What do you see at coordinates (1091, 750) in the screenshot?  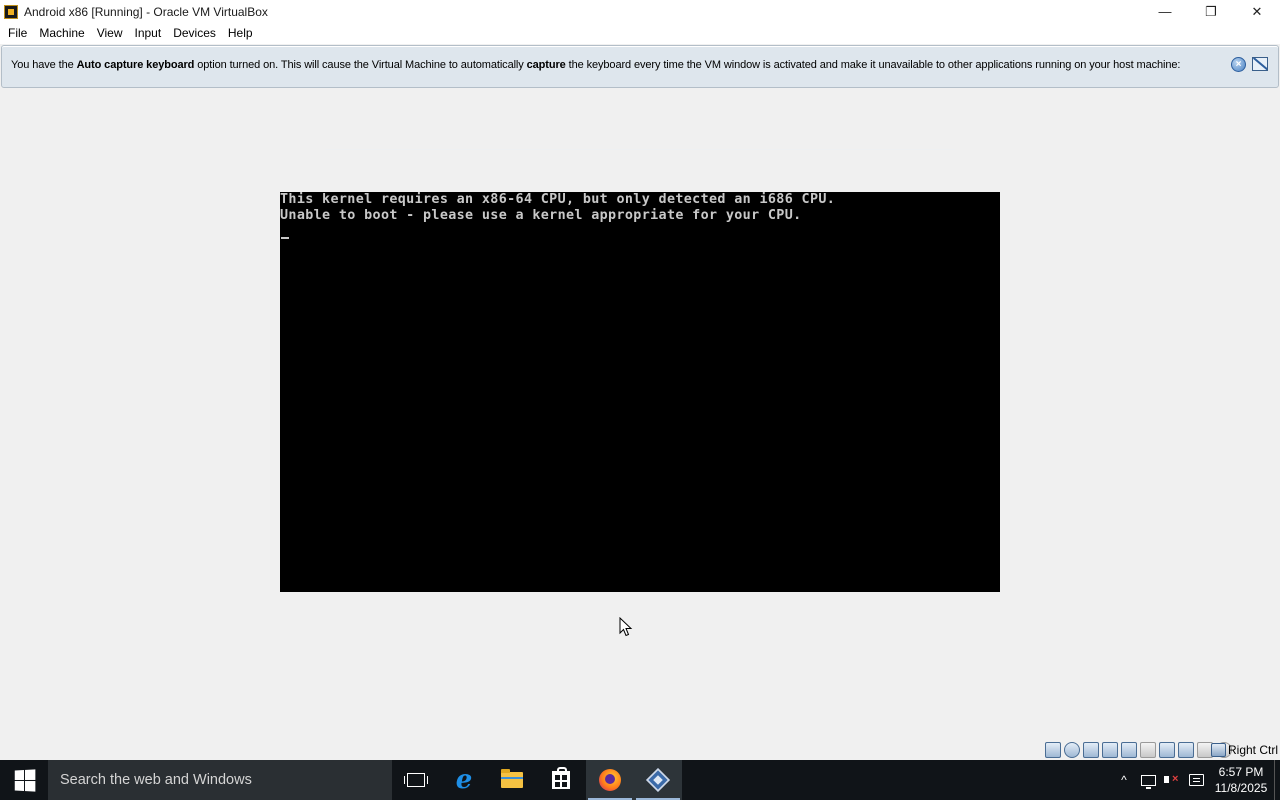 I see `audio-icon` at bounding box center [1091, 750].